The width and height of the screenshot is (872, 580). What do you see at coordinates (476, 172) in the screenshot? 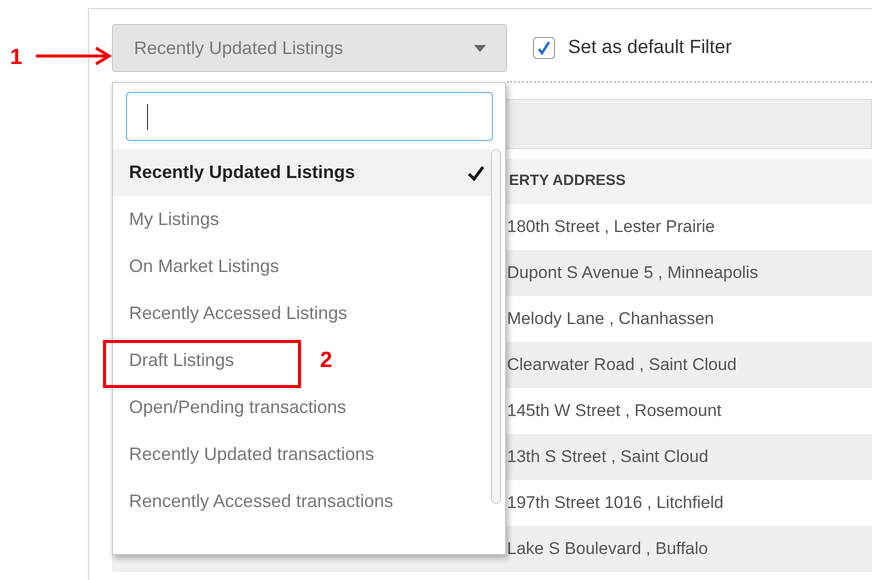
I see `check-icon` at bounding box center [476, 172].